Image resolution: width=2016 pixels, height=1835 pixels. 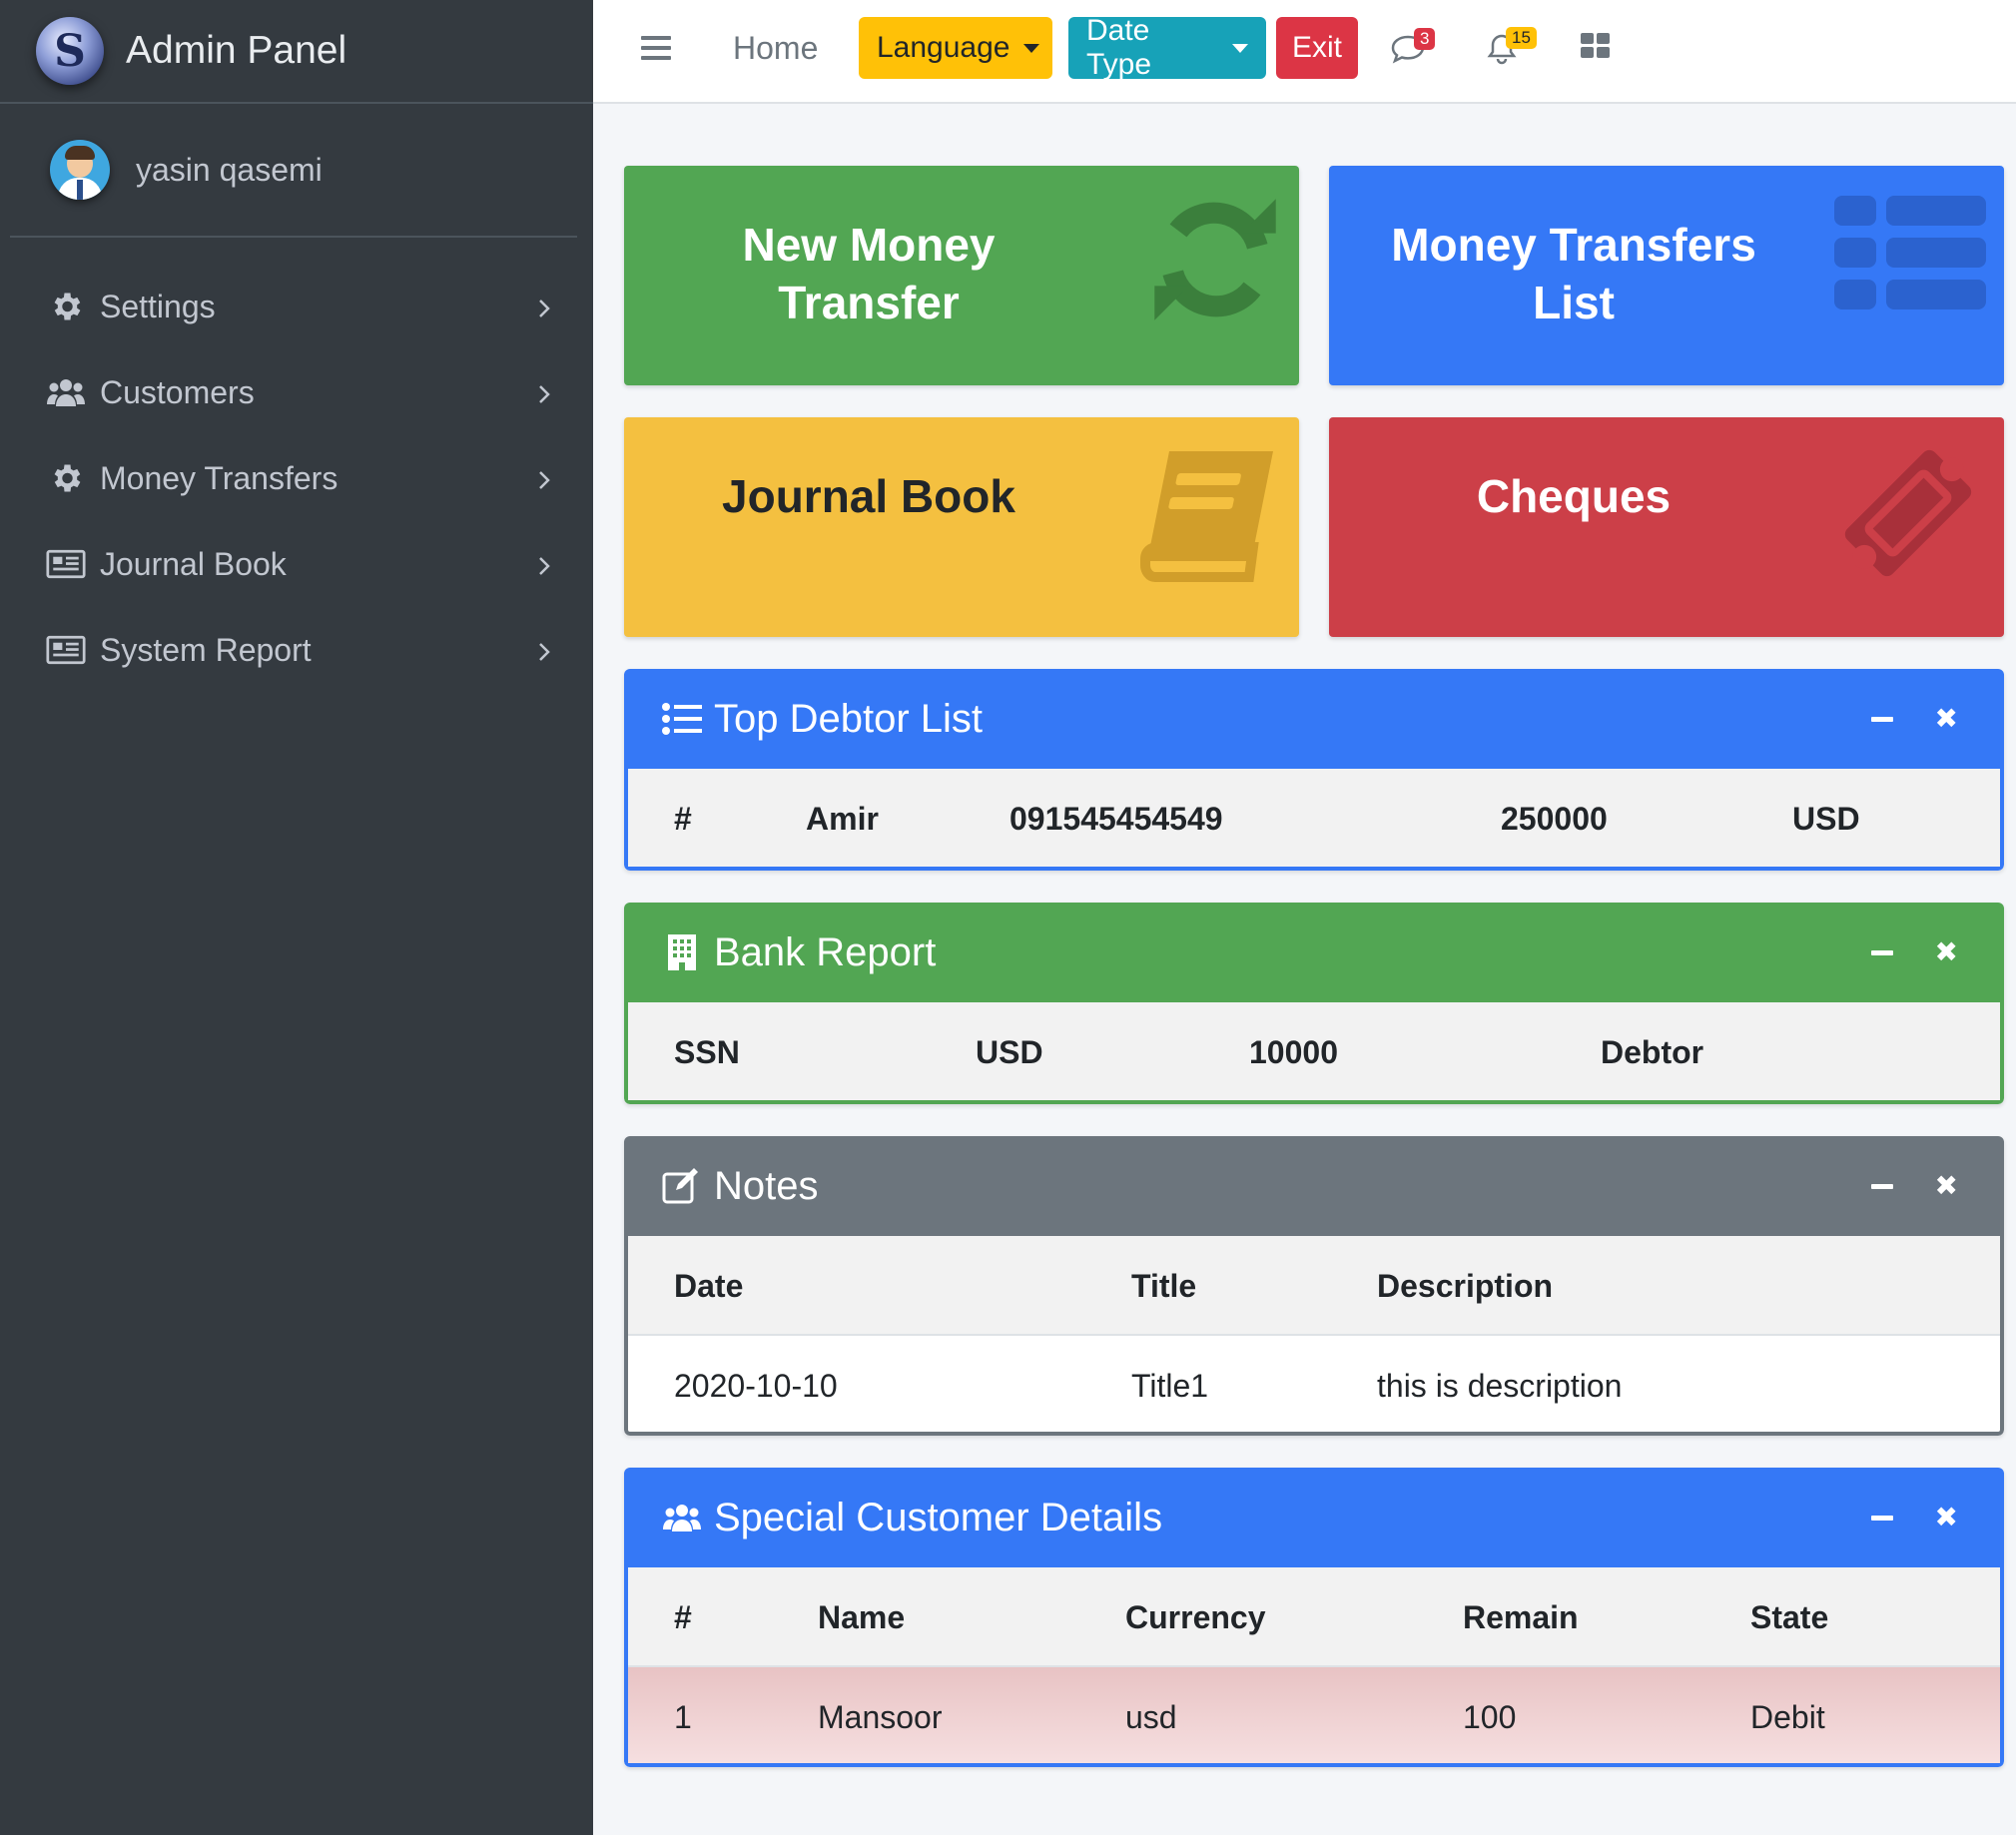 What do you see at coordinates (1790, 1617) in the screenshot?
I see `header-state: State` at bounding box center [1790, 1617].